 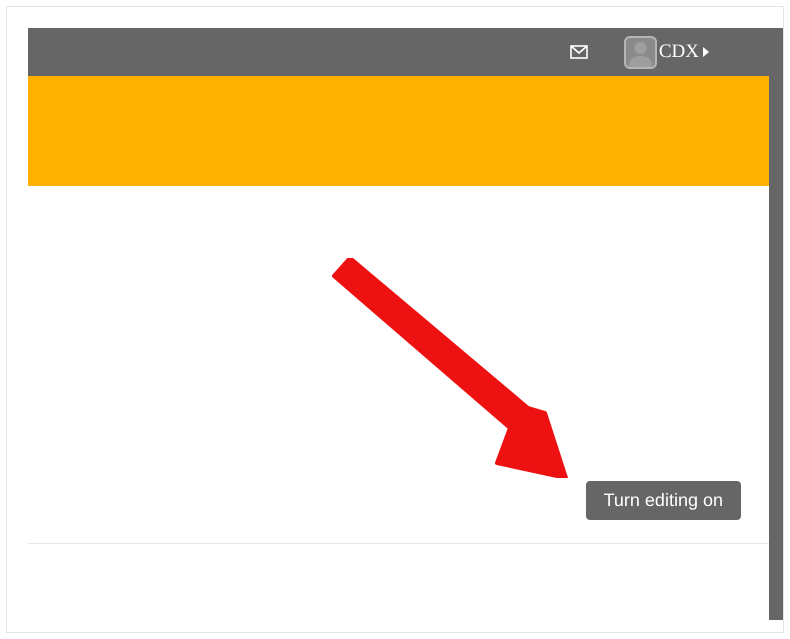 I want to click on user-name: CDX, so click(x=678, y=52).